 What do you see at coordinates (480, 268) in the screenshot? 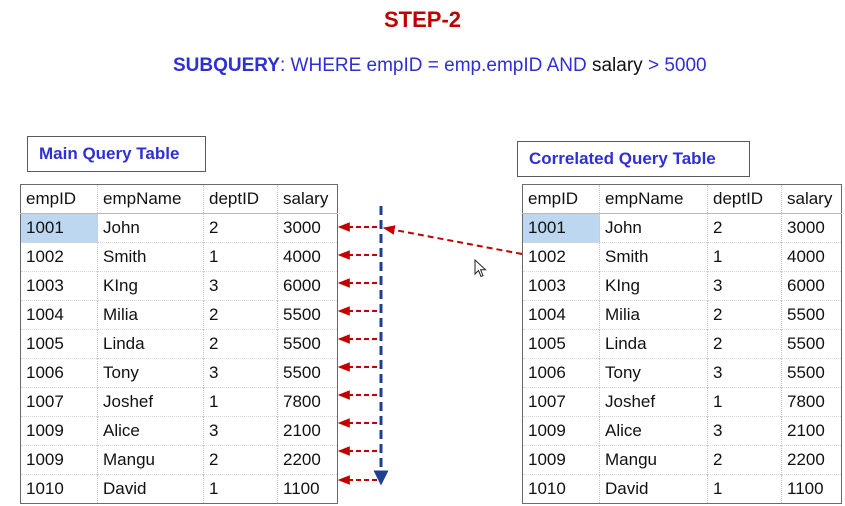
I see `mouse-pointer-icon` at bounding box center [480, 268].